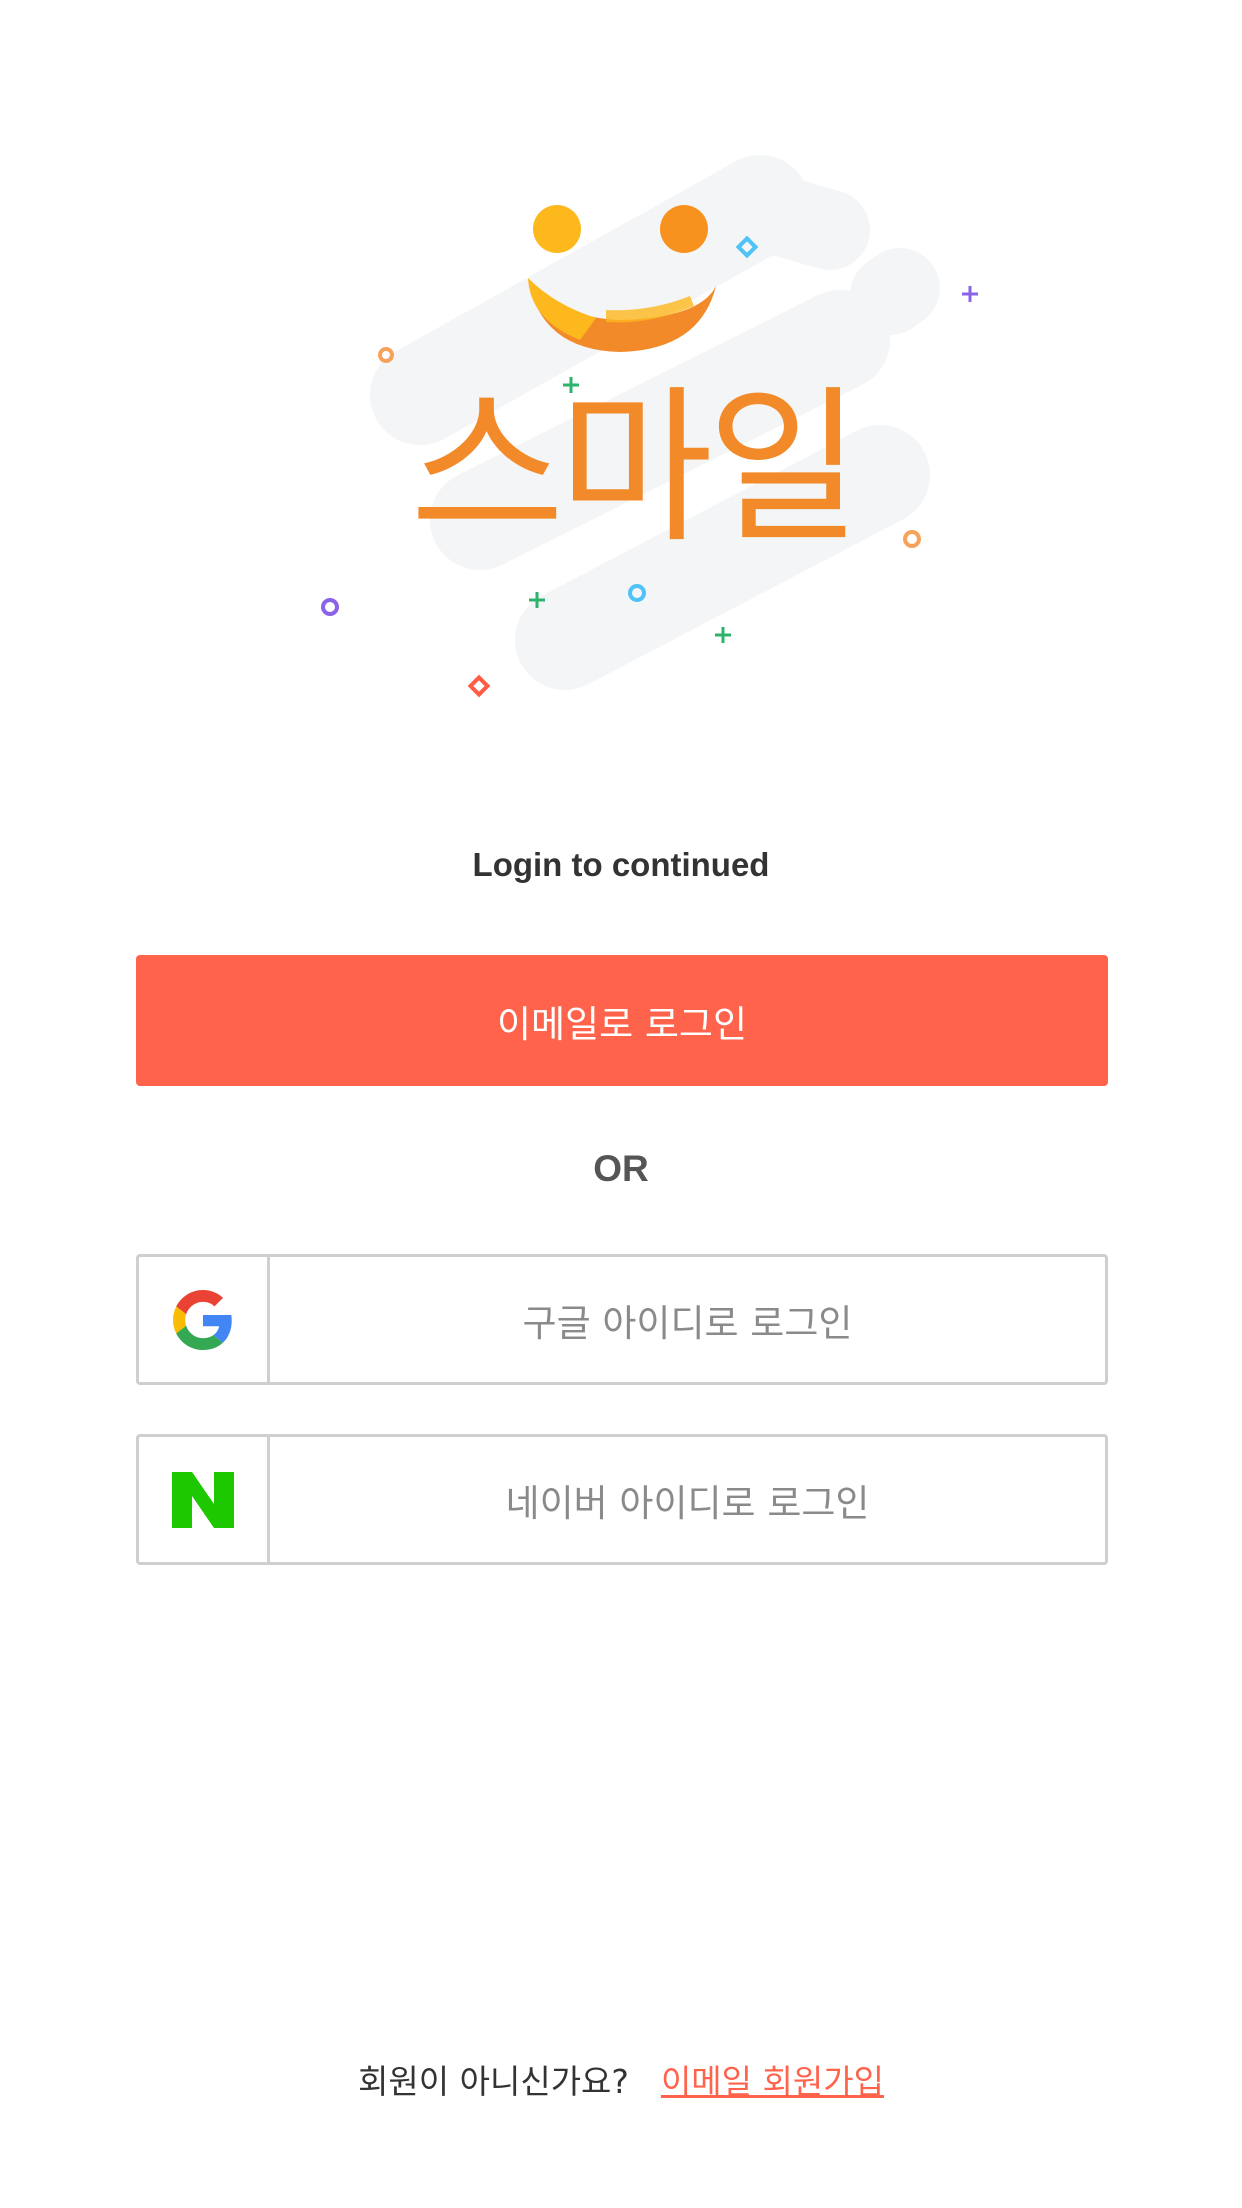 This screenshot has height=2208, width=1242. Describe the element at coordinates (687, 1503) in the screenshot. I see `naver-login-label: 네이버 아이디로 로그인` at that location.